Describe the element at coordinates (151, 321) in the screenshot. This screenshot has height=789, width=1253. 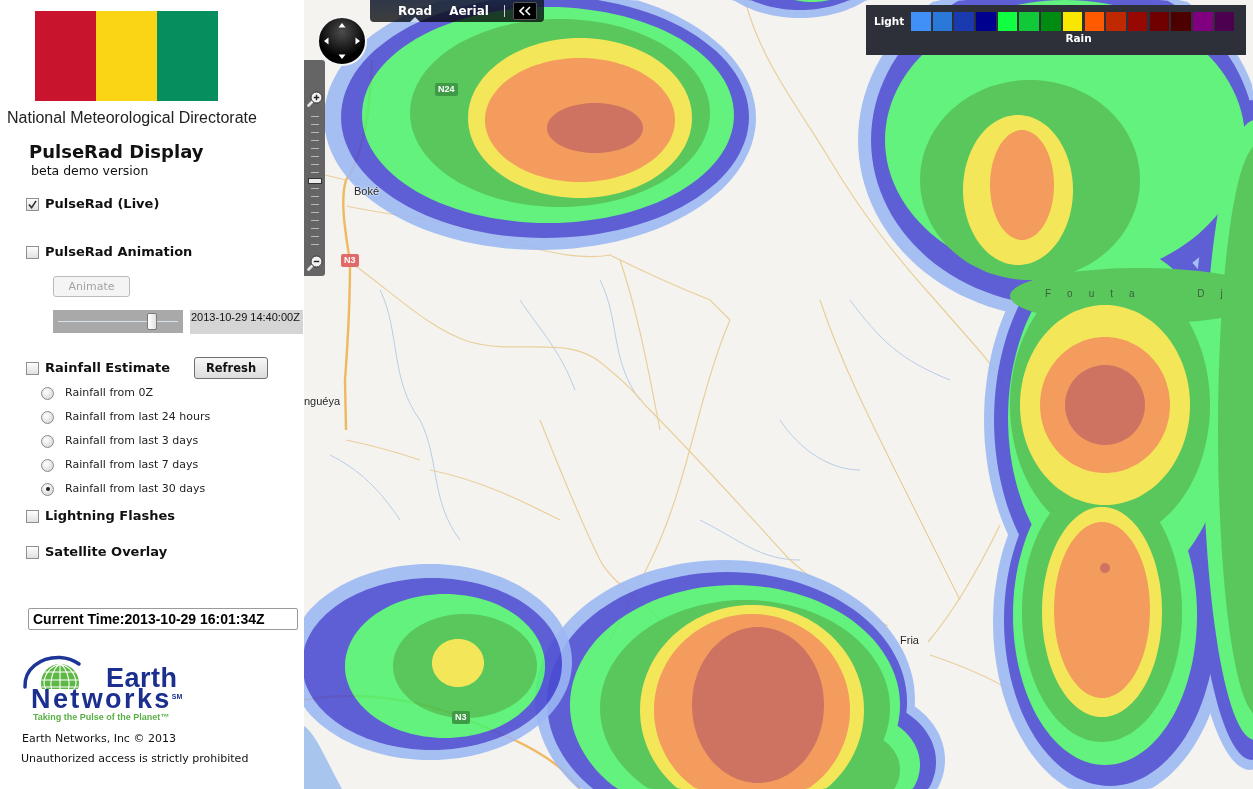
I see `slider-thumb` at that location.